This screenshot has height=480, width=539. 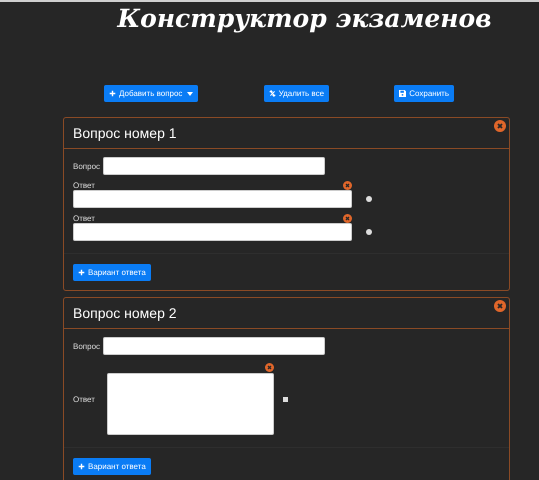 What do you see at coordinates (285, 399) in the screenshot?
I see `checkbox` at bounding box center [285, 399].